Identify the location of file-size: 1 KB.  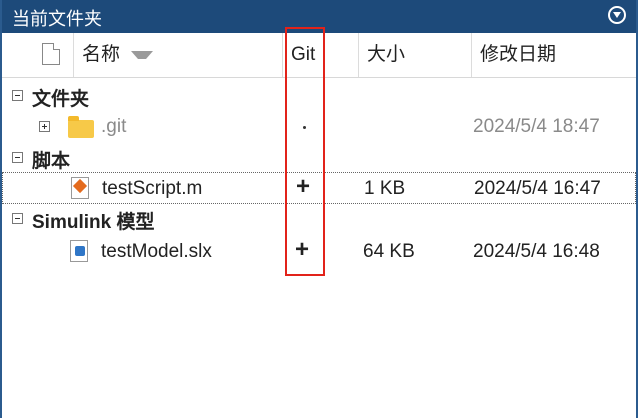
(385, 188).